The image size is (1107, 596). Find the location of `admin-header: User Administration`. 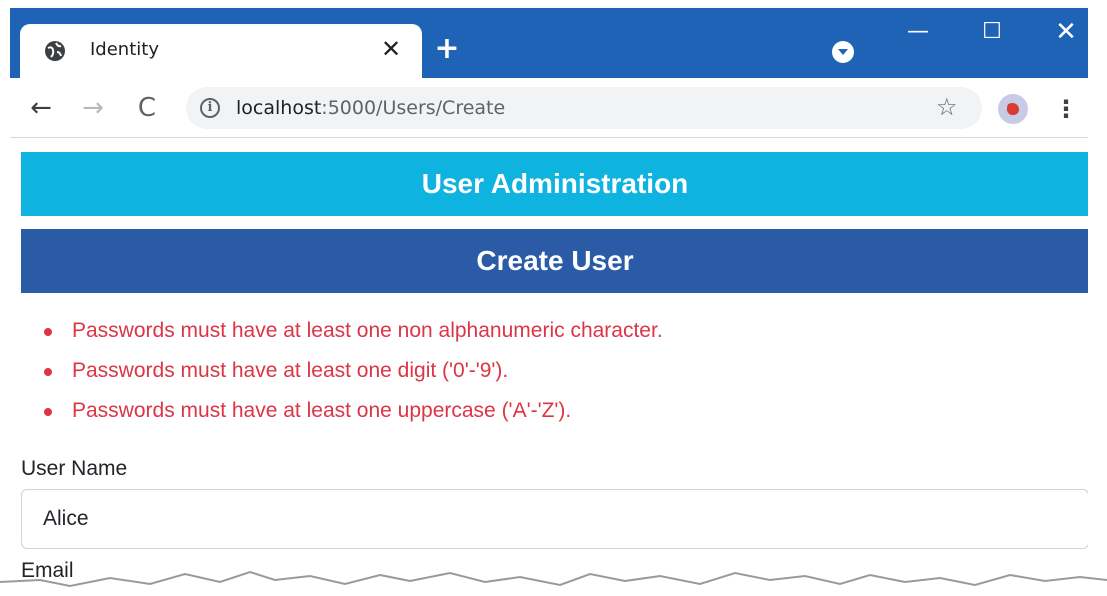

admin-header: User Administration is located at coordinates (554, 184).